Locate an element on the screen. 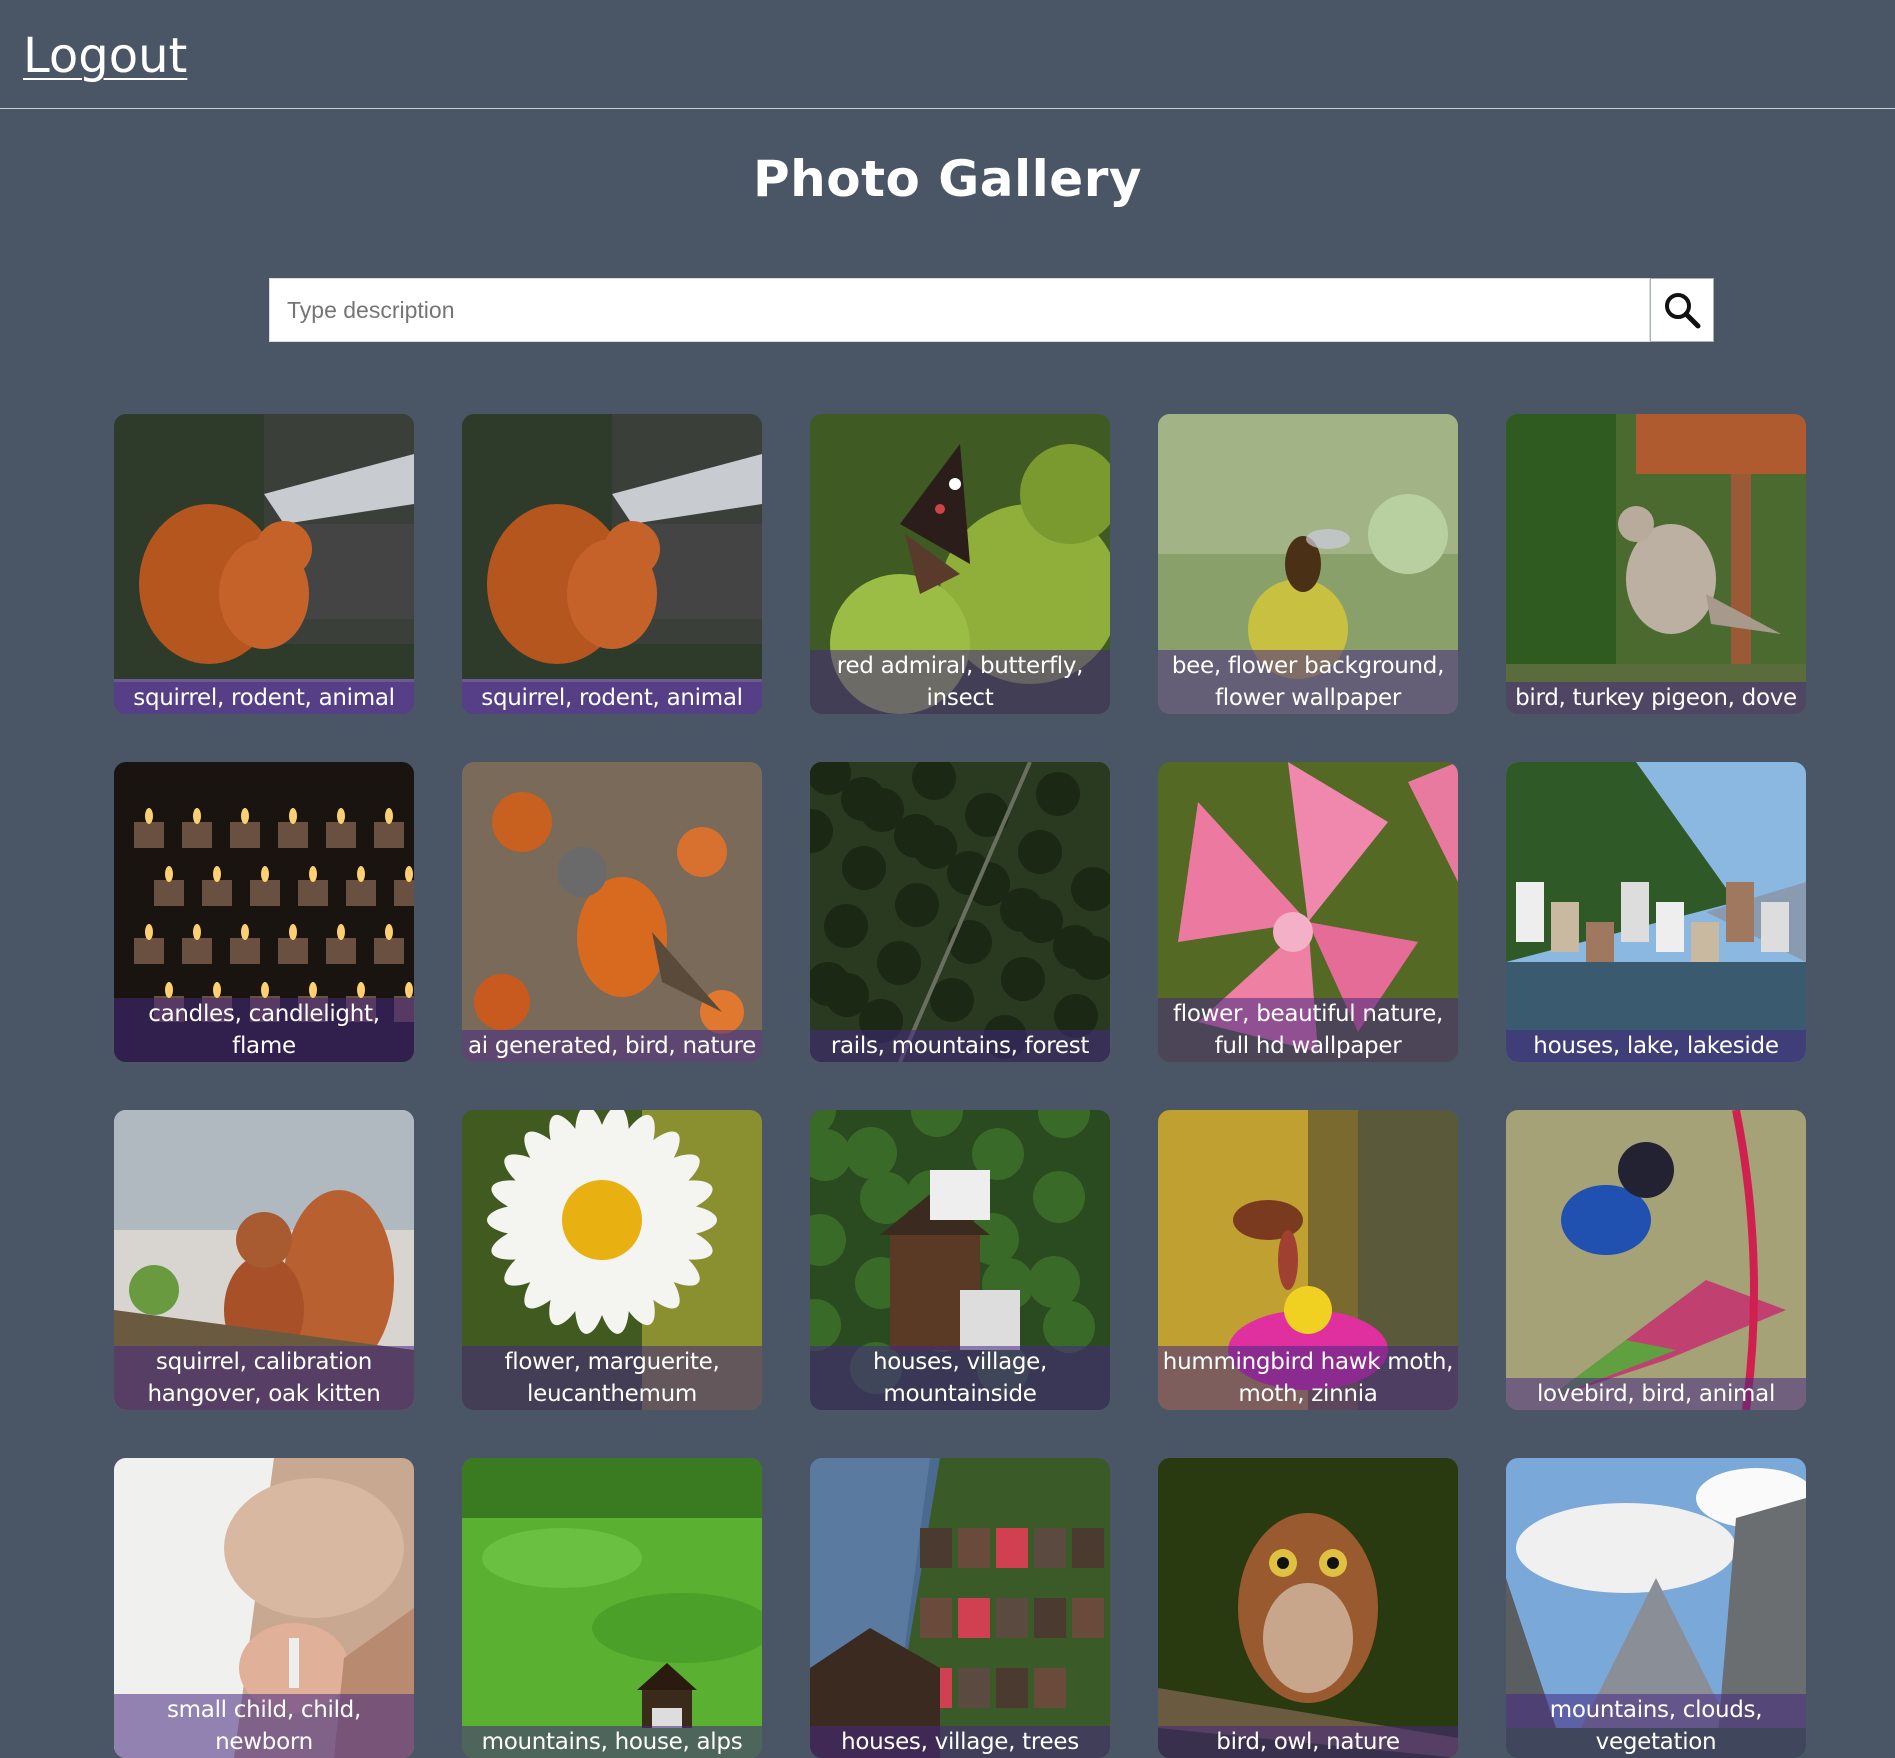 The image size is (1895, 1758). gallery-card: houses, village, mountainside is located at coordinates (960, 1260).